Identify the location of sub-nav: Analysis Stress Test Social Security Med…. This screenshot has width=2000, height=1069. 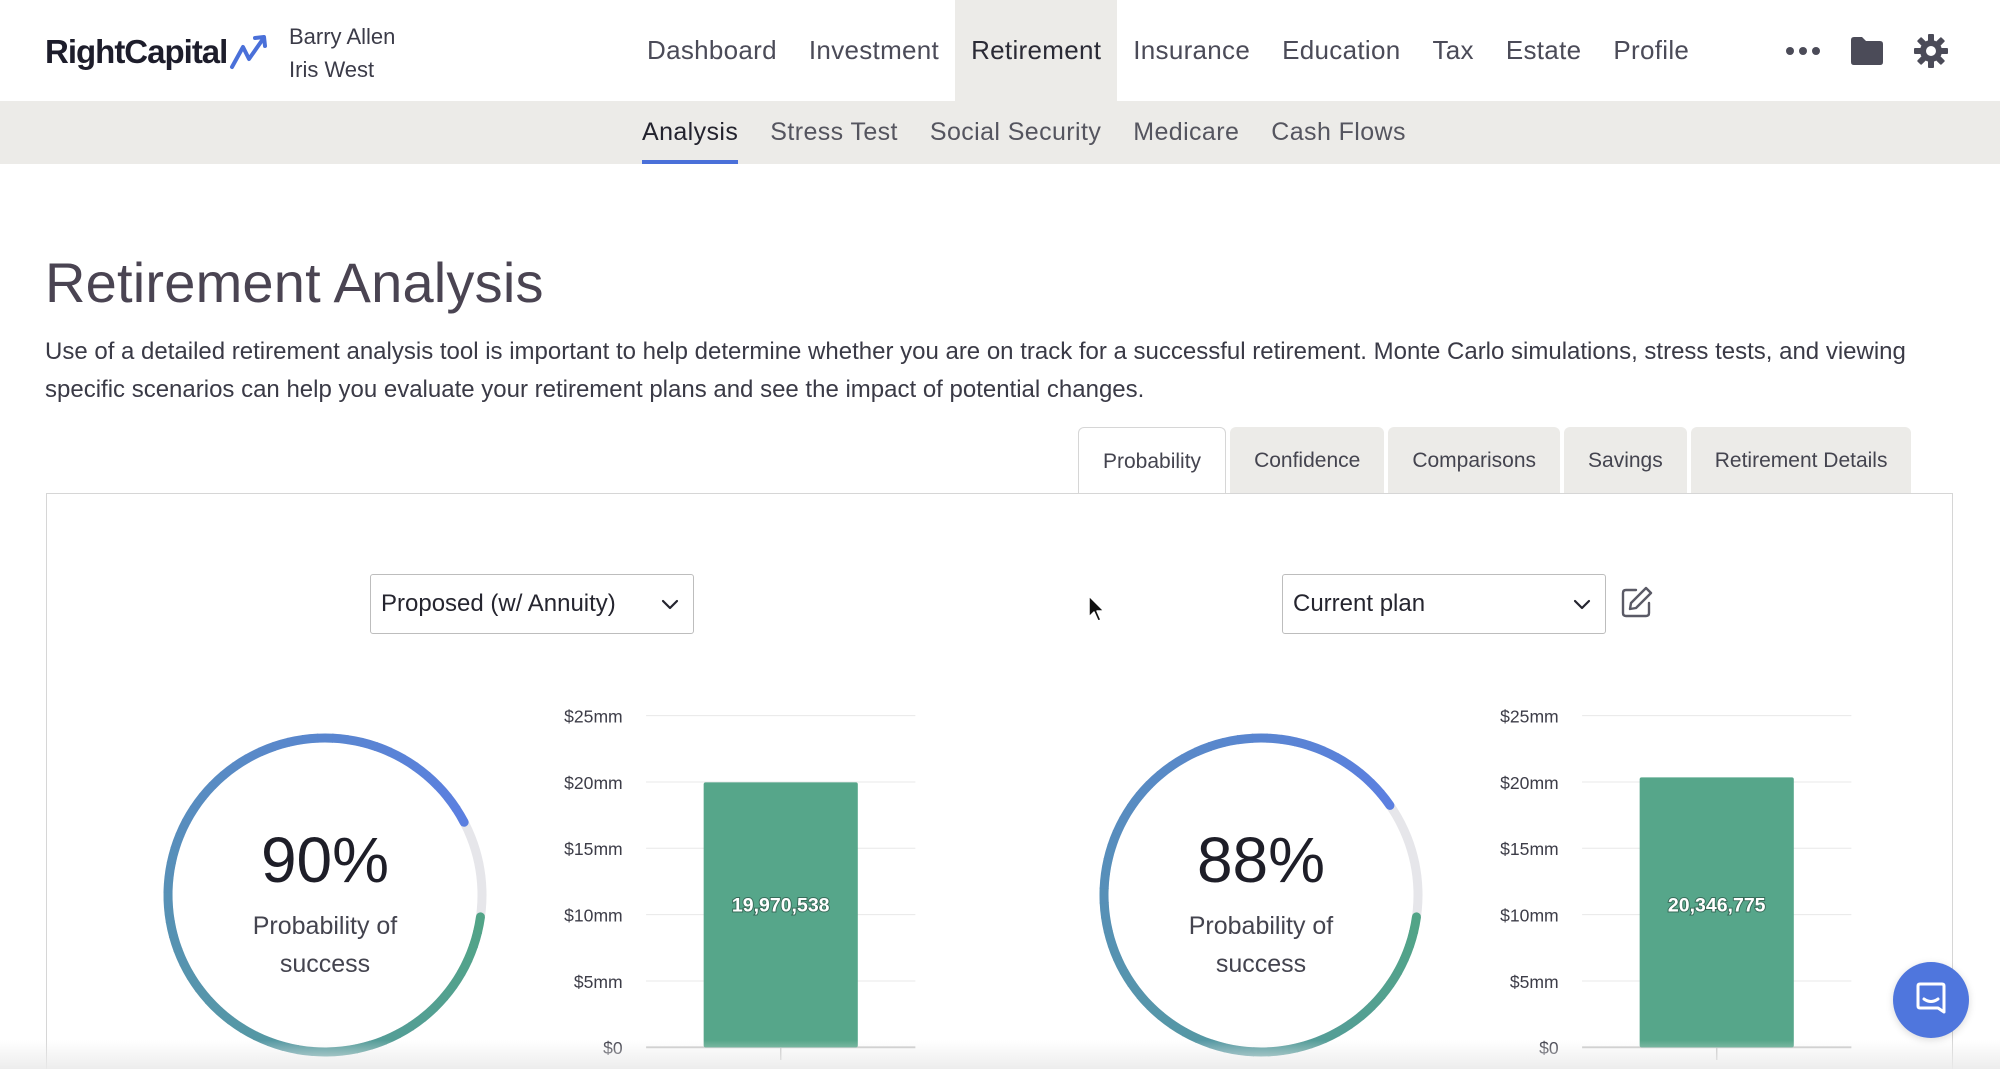
(1000, 132).